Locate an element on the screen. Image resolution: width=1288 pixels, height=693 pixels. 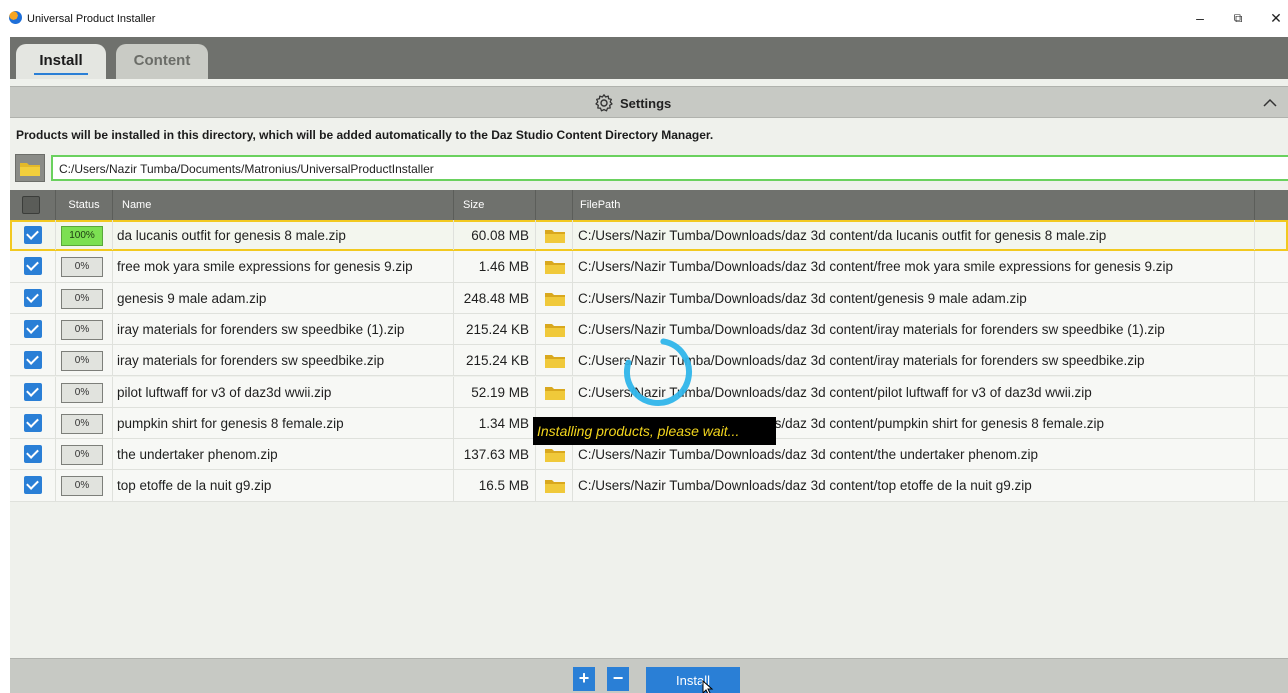
gear-icon is located at coordinates (604, 103).